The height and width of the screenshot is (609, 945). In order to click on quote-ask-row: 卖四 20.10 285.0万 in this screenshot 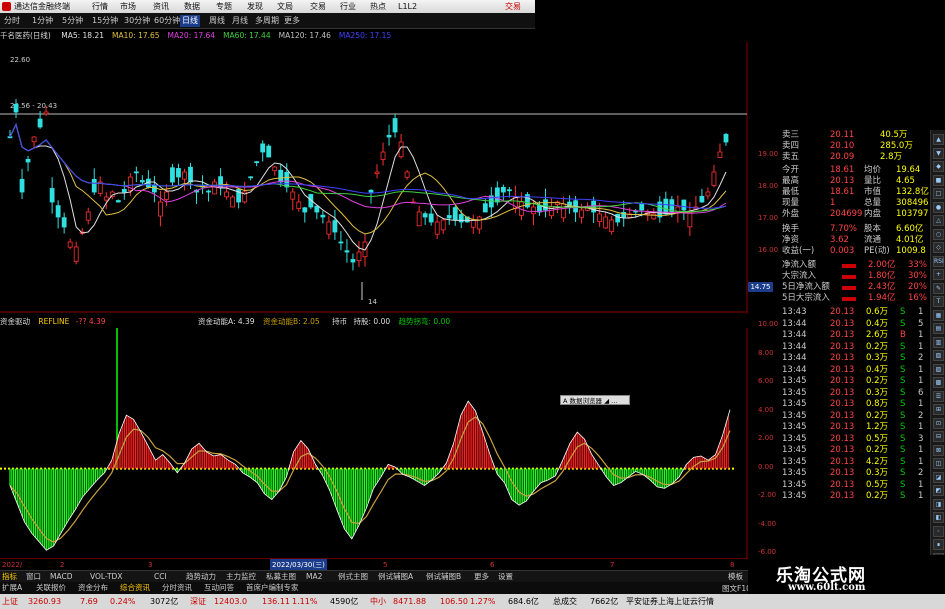, I will do `click(838, 146)`.